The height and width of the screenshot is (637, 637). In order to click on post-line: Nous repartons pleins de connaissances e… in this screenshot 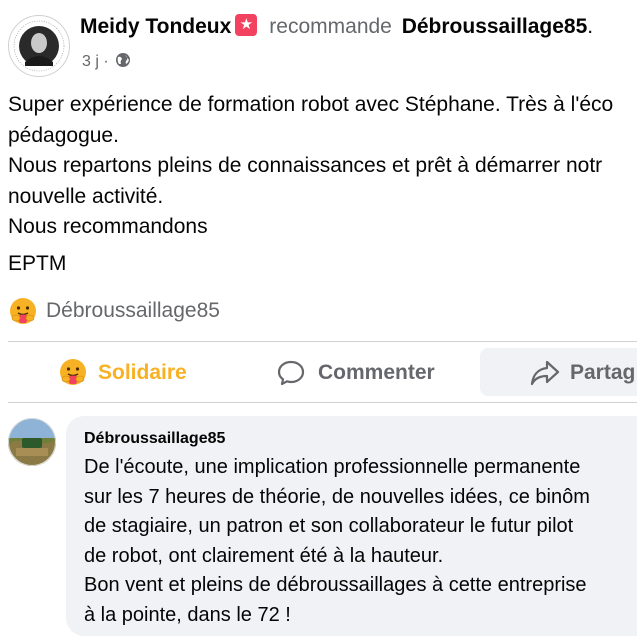, I will do `click(305, 165)`.